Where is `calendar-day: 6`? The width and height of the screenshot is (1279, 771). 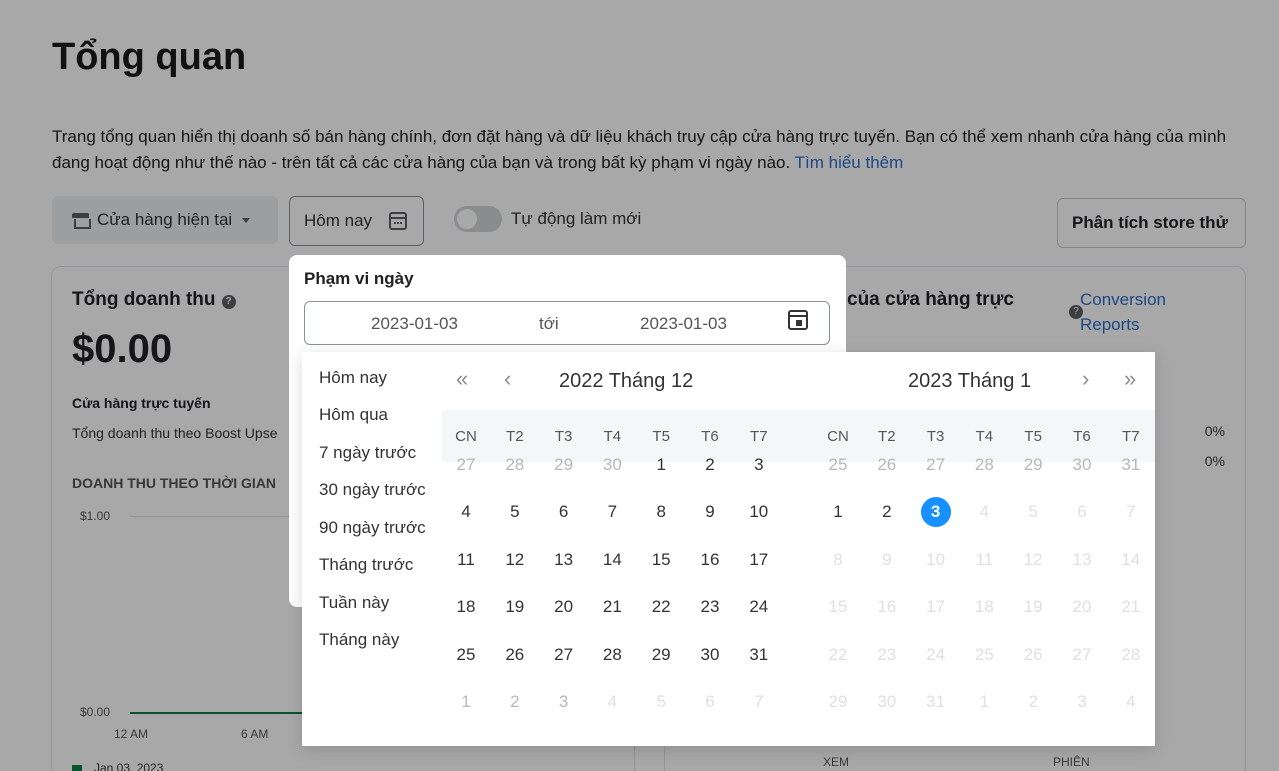
calendar-day: 6 is located at coordinates (564, 512).